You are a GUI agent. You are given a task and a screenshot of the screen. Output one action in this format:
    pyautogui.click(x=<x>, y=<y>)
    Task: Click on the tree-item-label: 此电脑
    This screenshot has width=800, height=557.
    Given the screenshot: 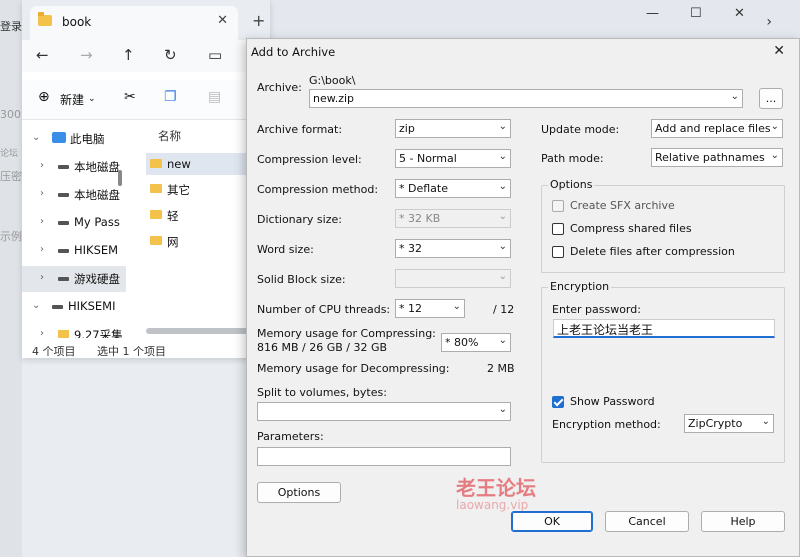 What is the action you would take?
    pyautogui.click(x=87, y=139)
    